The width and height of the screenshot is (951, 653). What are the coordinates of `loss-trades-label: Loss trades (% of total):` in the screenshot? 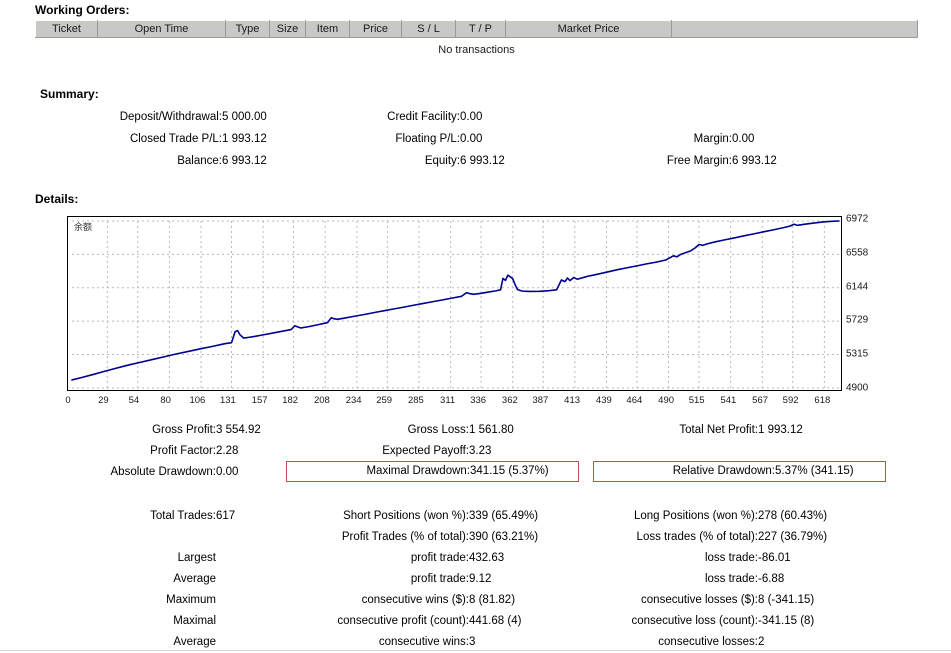 It's located at (697, 536).